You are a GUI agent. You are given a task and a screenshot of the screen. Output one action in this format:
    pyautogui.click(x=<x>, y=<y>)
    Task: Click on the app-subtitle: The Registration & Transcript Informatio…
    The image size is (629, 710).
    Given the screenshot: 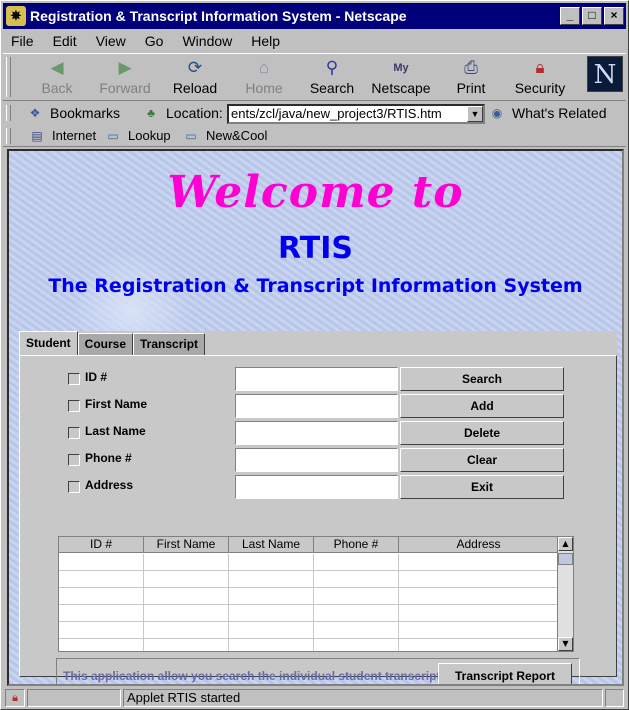 What is the action you would take?
    pyautogui.click(x=315, y=286)
    